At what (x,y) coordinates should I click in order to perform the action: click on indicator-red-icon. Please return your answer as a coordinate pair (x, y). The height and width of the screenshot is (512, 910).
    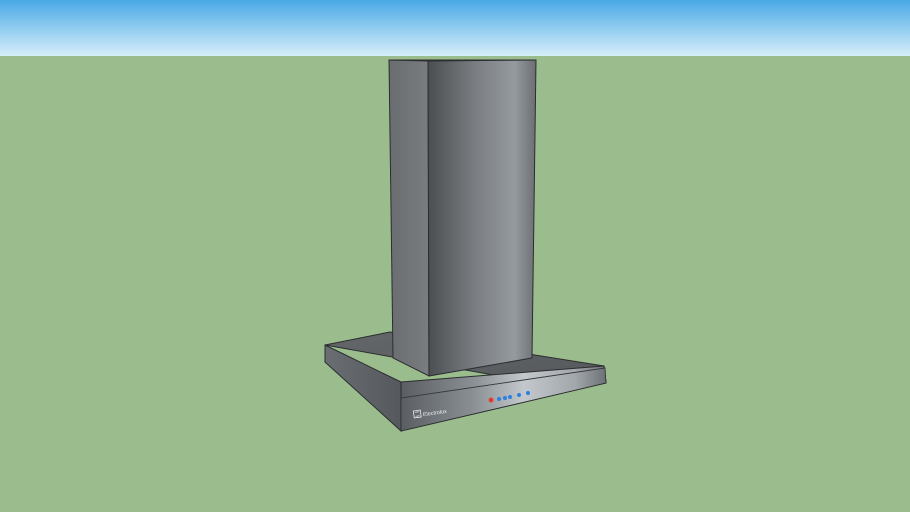
    Looking at the image, I should click on (491, 400).